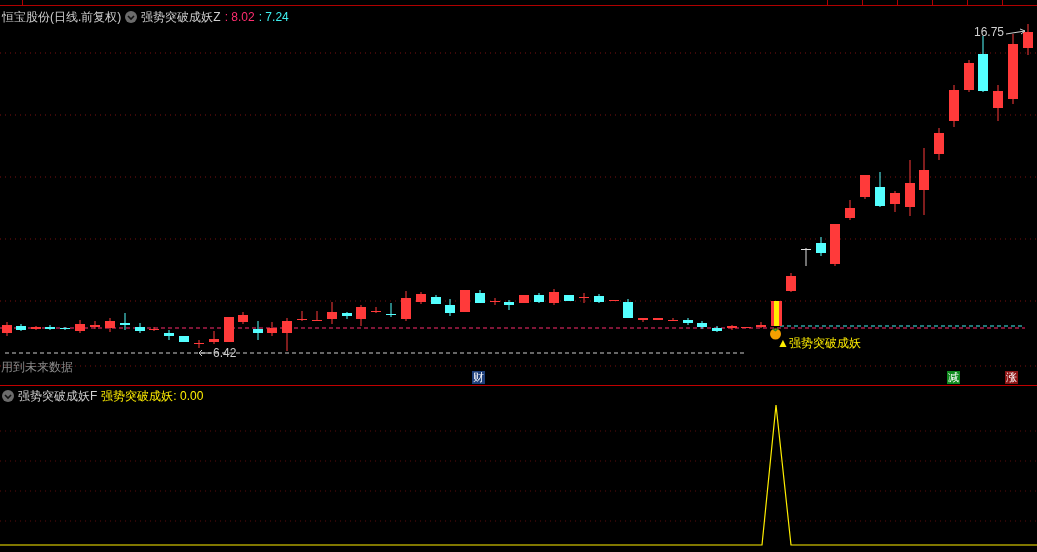 The image size is (1037, 552). I want to click on signal-candle, so click(776, 313).